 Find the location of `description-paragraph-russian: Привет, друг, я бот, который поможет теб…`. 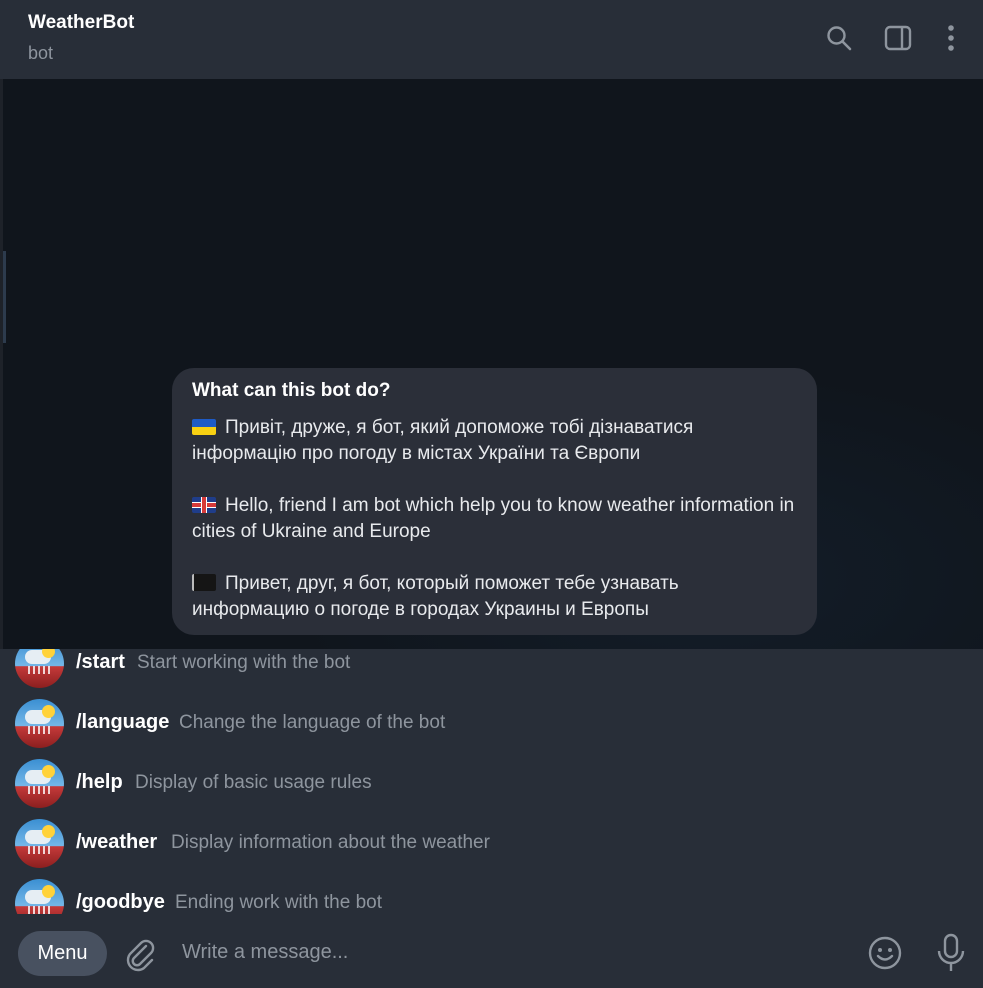

description-paragraph-russian: Привет, друг, я бот, который поможет теб… is located at coordinates (494, 597).